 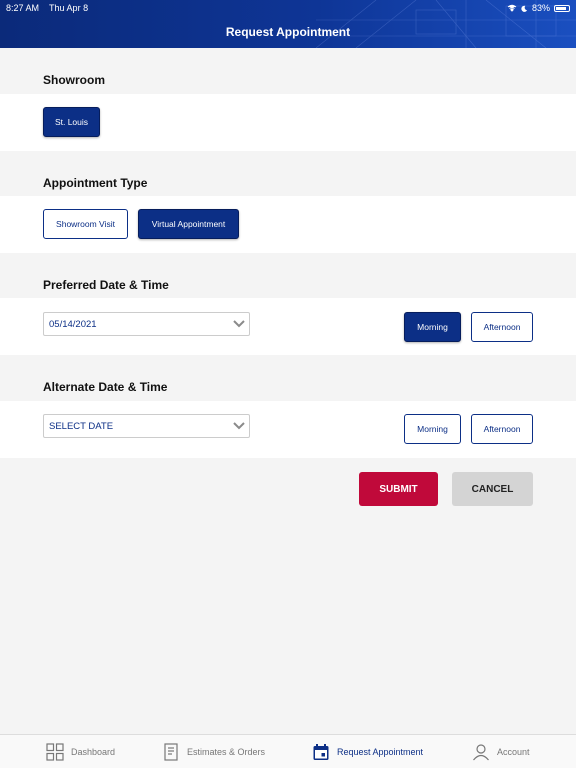 I want to click on tab-label: Dashboard, so click(x=93, y=752).